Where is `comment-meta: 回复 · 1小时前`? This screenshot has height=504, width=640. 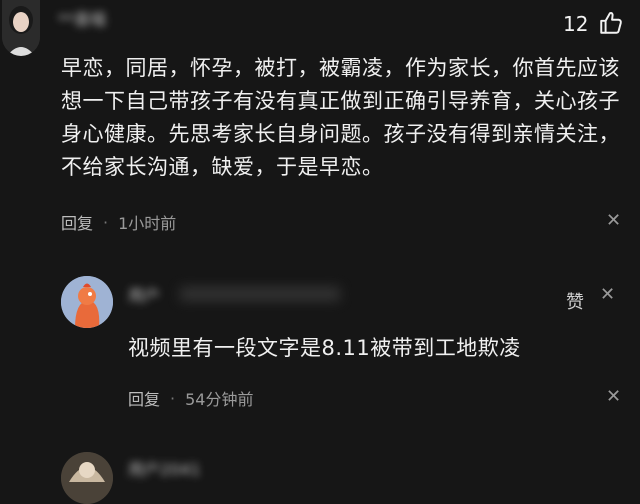
comment-meta: 回复 · 1小时前 is located at coordinates (118, 222).